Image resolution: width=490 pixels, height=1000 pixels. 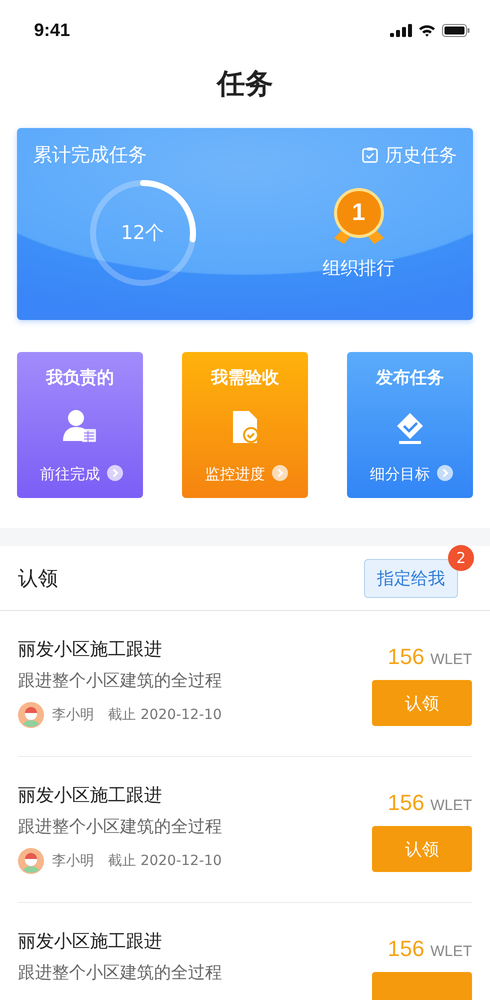 What do you see at coordinates (358, 268) in the screenshot?
I see `rank-label: 组织排行` at bounding box center [358, 268].